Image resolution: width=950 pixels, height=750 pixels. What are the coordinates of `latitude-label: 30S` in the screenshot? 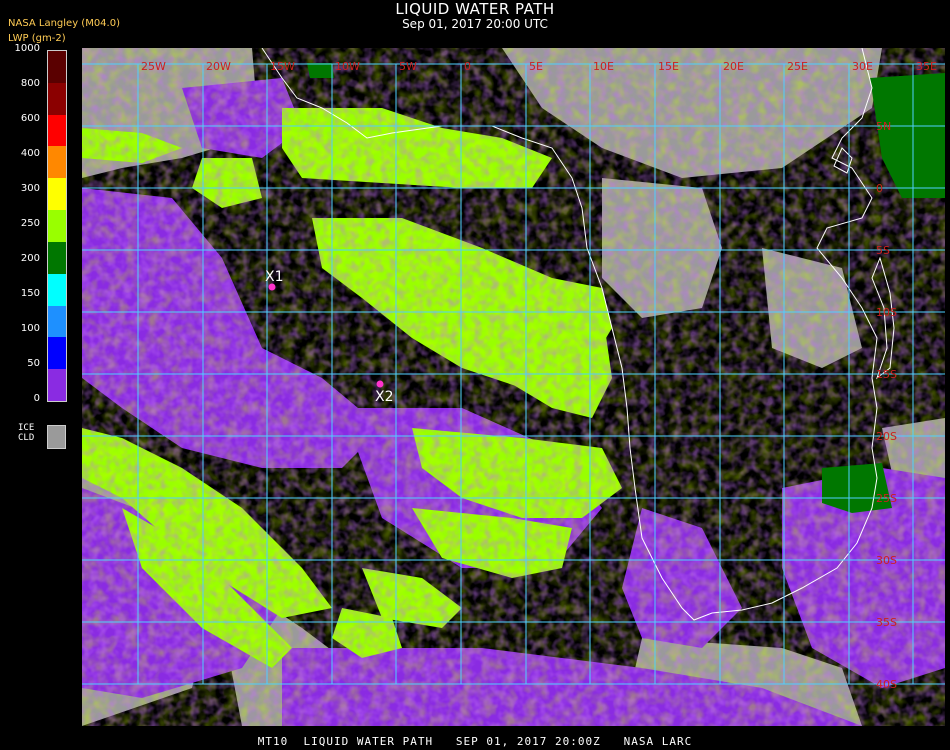 It's located at (886, 560).